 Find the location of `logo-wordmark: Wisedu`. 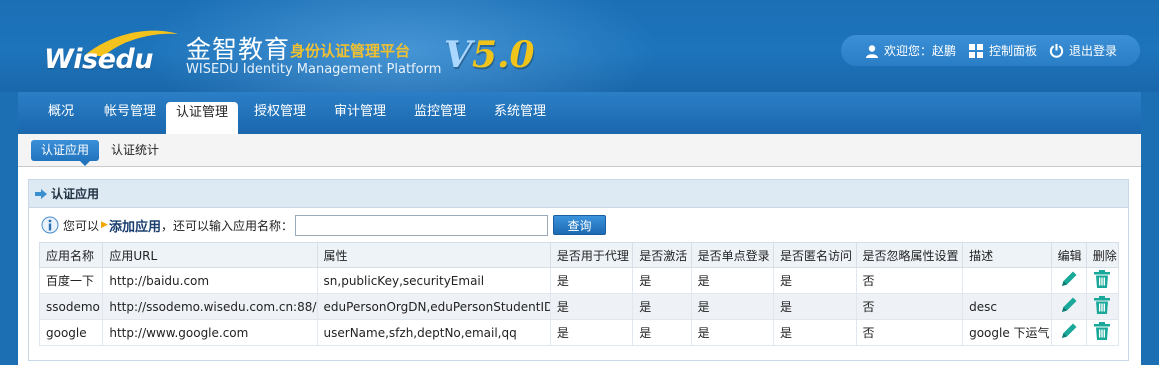

logo-wordmark: Wisedu is located at coordinates (98, 59).